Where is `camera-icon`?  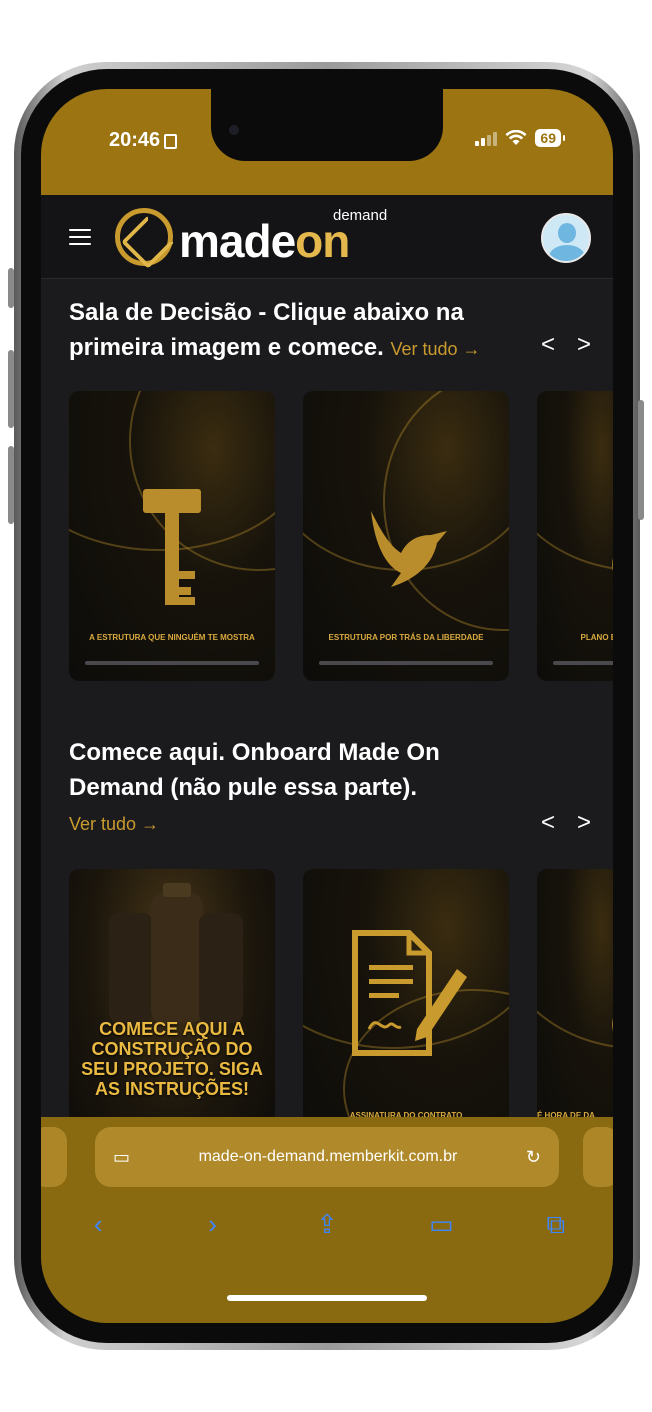 camera-icon is located at coordinates (234, 130).